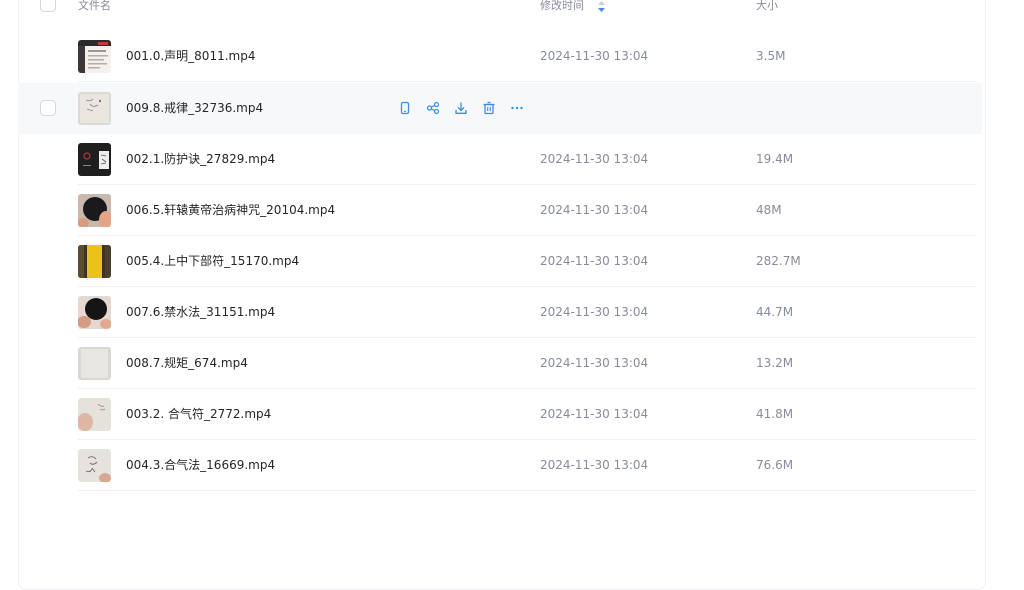  I want to click on select-all-checkbox, so click(48, 6).